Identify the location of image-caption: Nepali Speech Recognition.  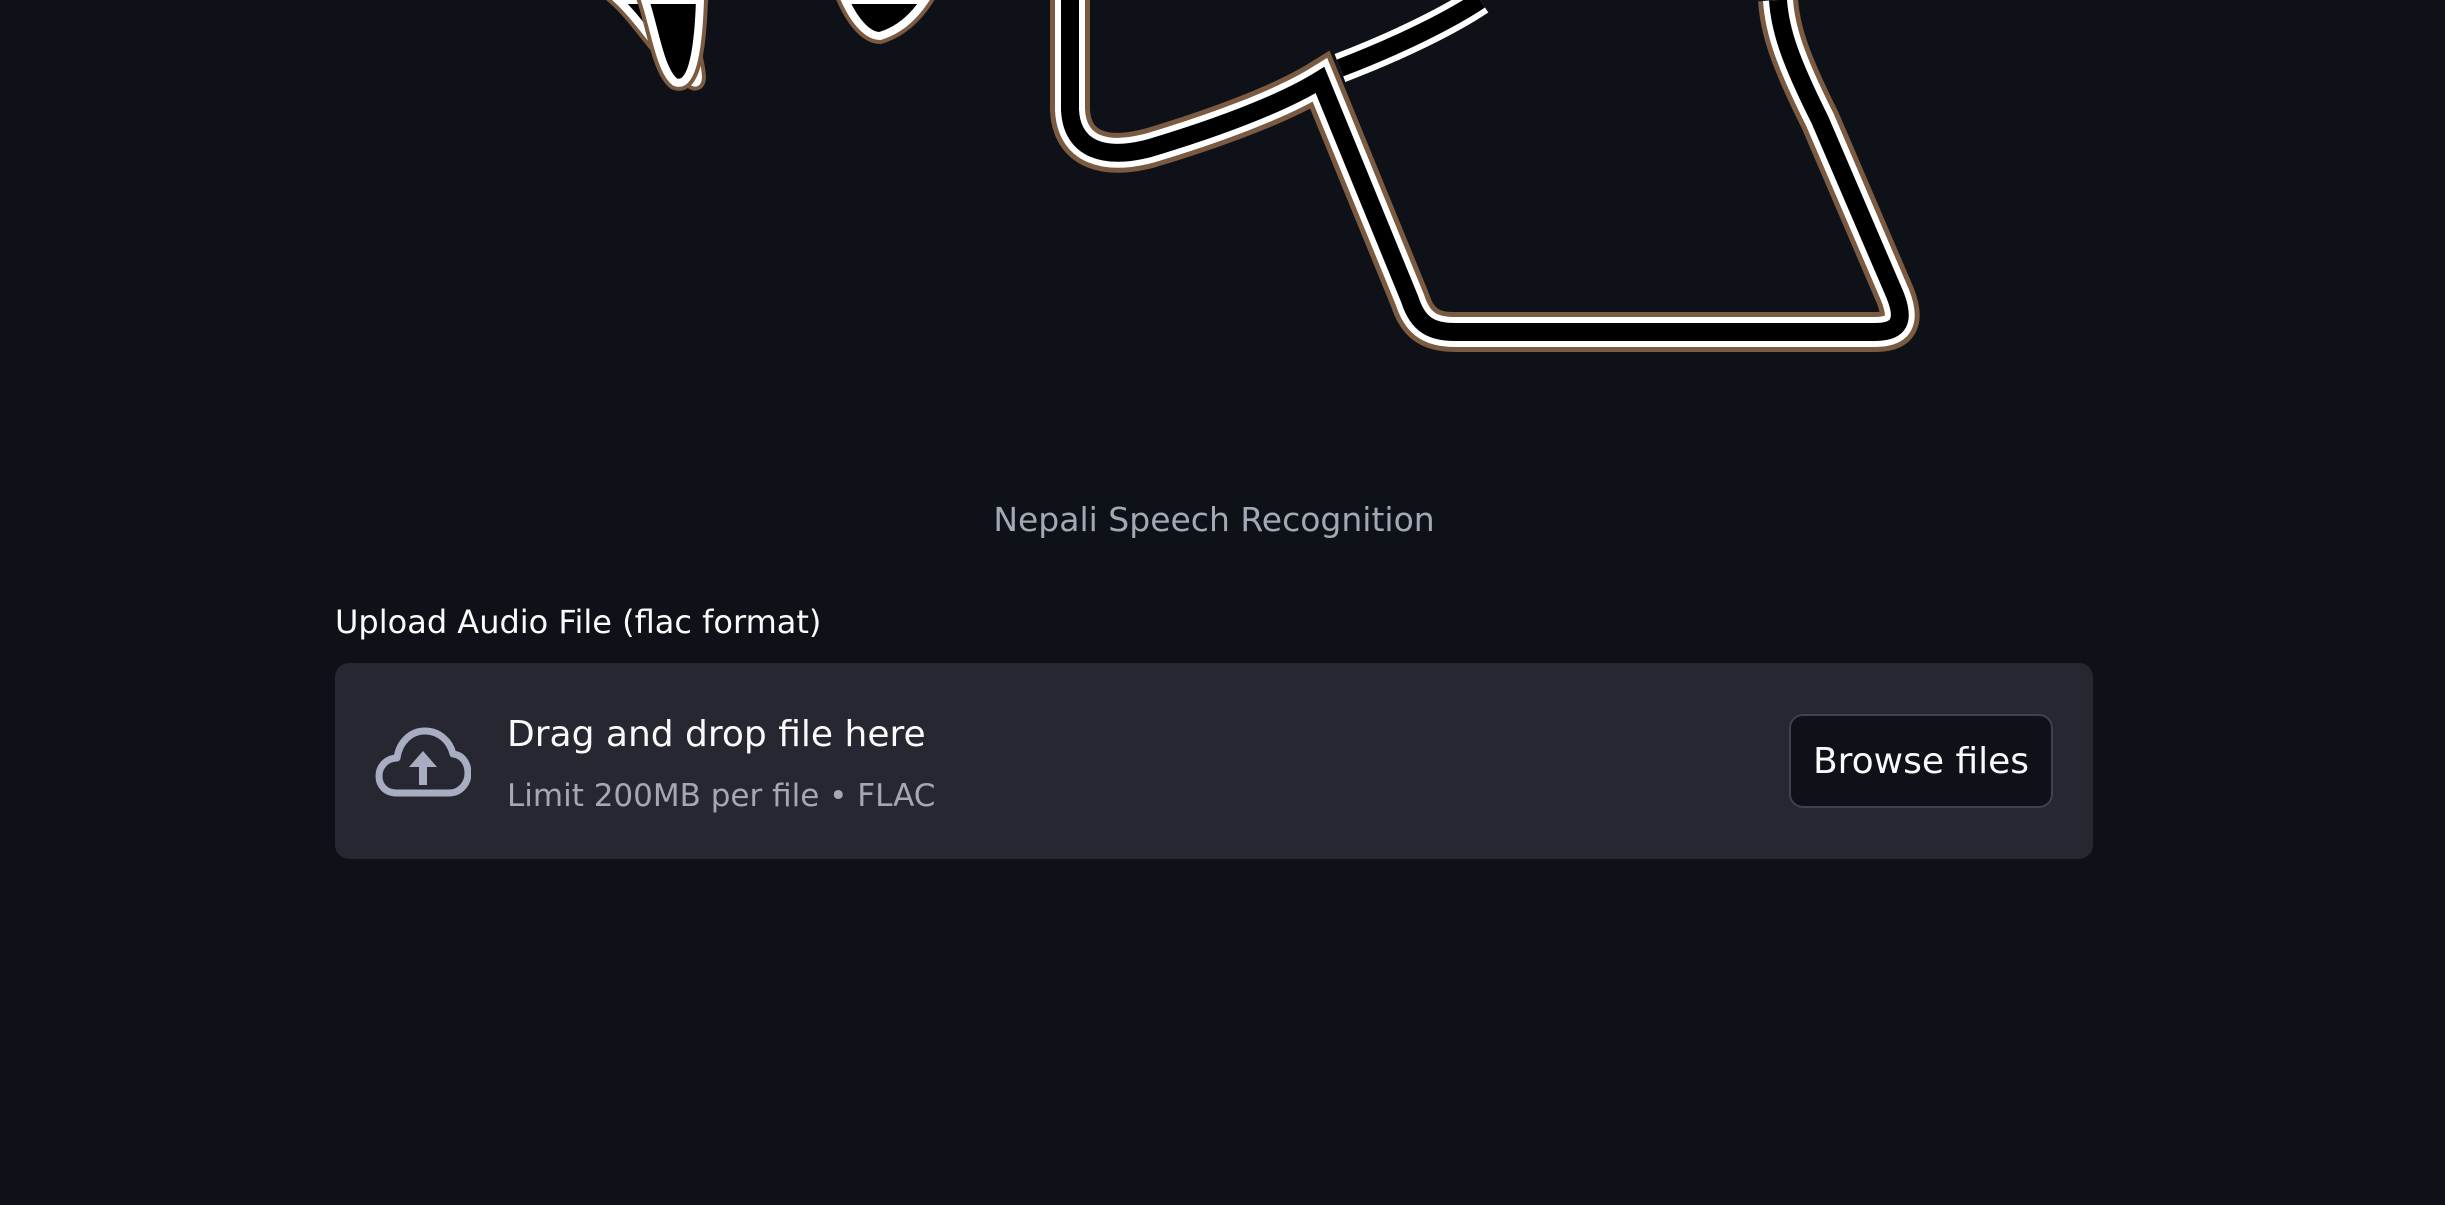
(1214, 519).